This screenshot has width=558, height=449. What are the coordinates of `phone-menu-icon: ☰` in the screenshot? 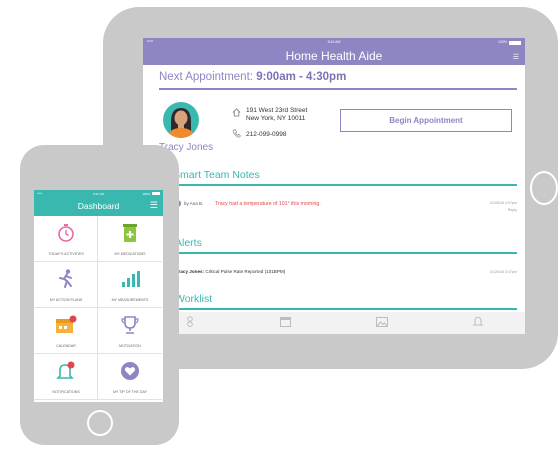 It's located at (154, 205).